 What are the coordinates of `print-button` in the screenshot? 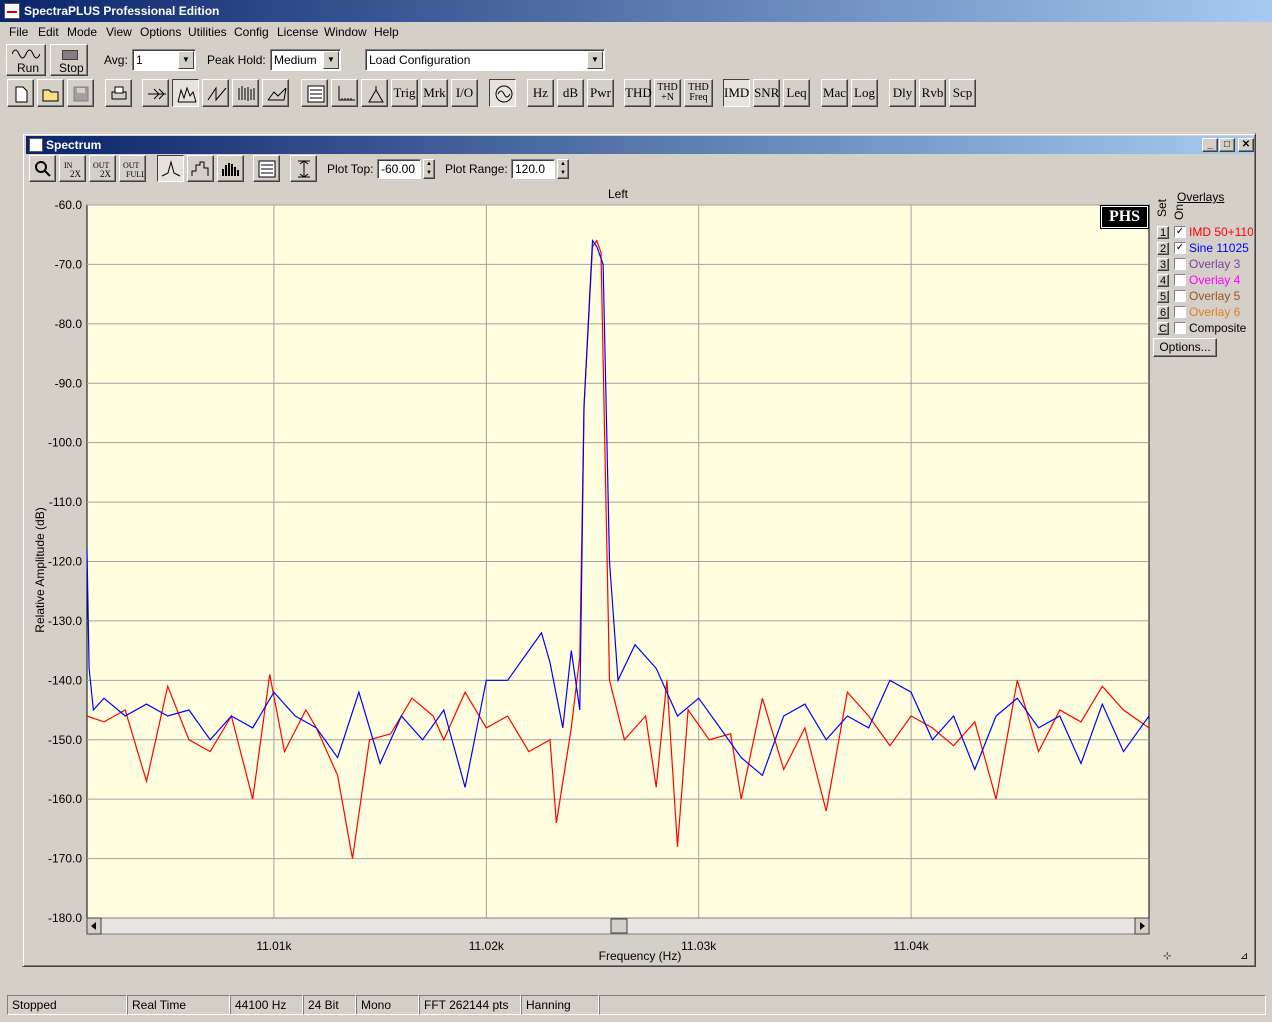 It's located at (118, 93).